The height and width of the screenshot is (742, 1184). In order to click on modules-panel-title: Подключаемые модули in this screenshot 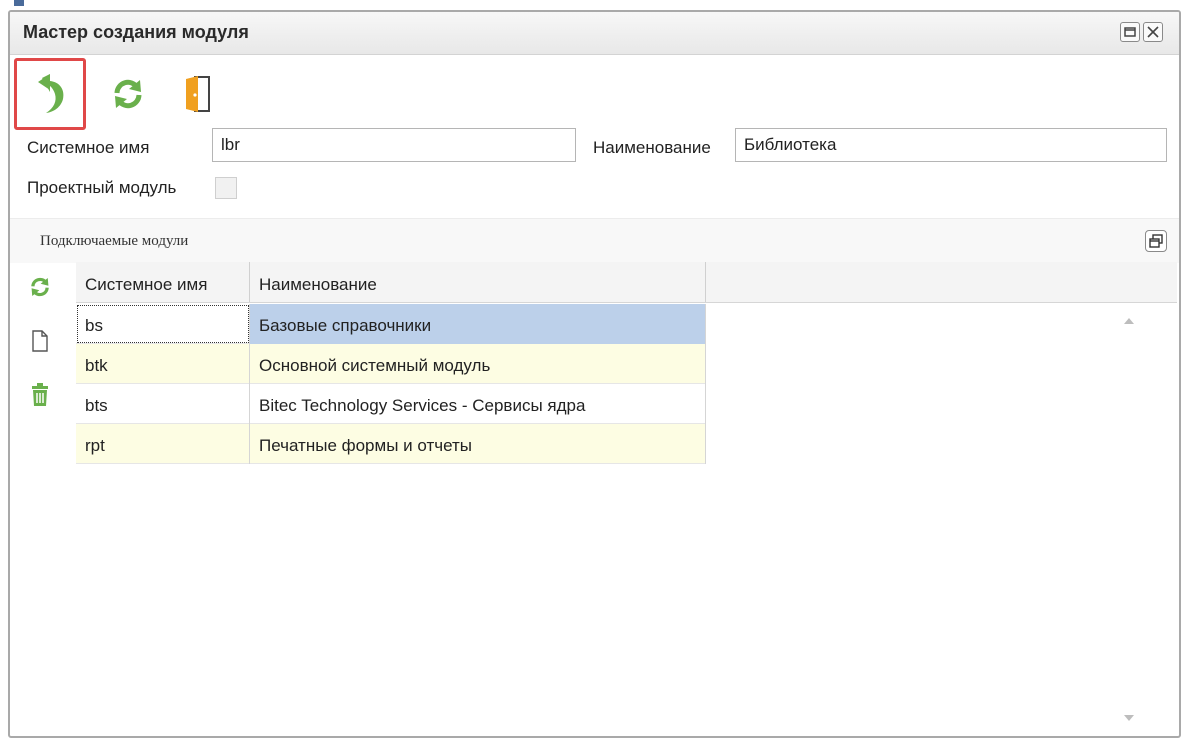, I will do `click(114, 241)`.